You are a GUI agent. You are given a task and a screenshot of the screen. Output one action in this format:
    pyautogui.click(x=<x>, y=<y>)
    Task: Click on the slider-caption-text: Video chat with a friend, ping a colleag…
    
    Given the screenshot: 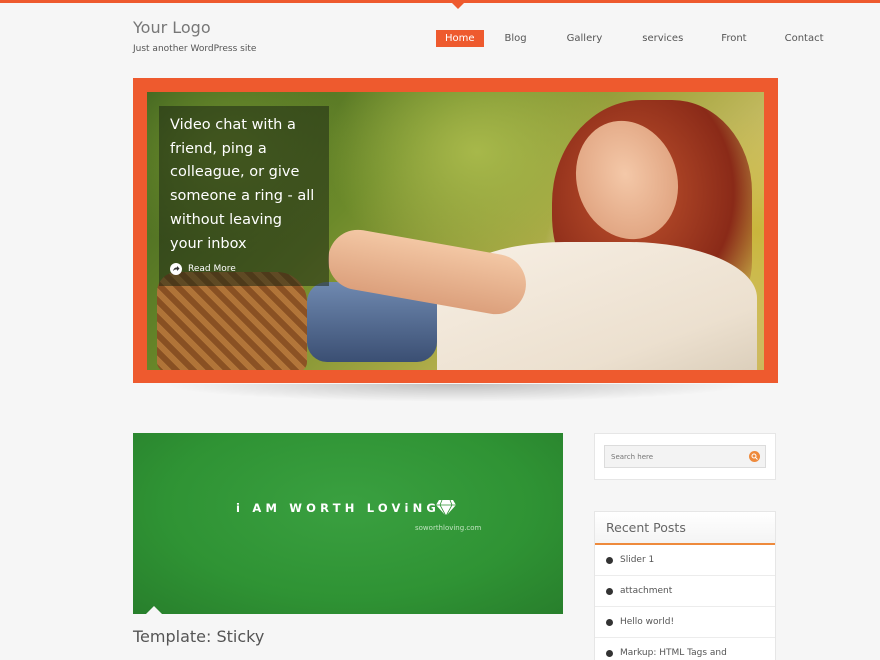 What is the action you would take?
    pyautogui.click(x=242, y=184)
    